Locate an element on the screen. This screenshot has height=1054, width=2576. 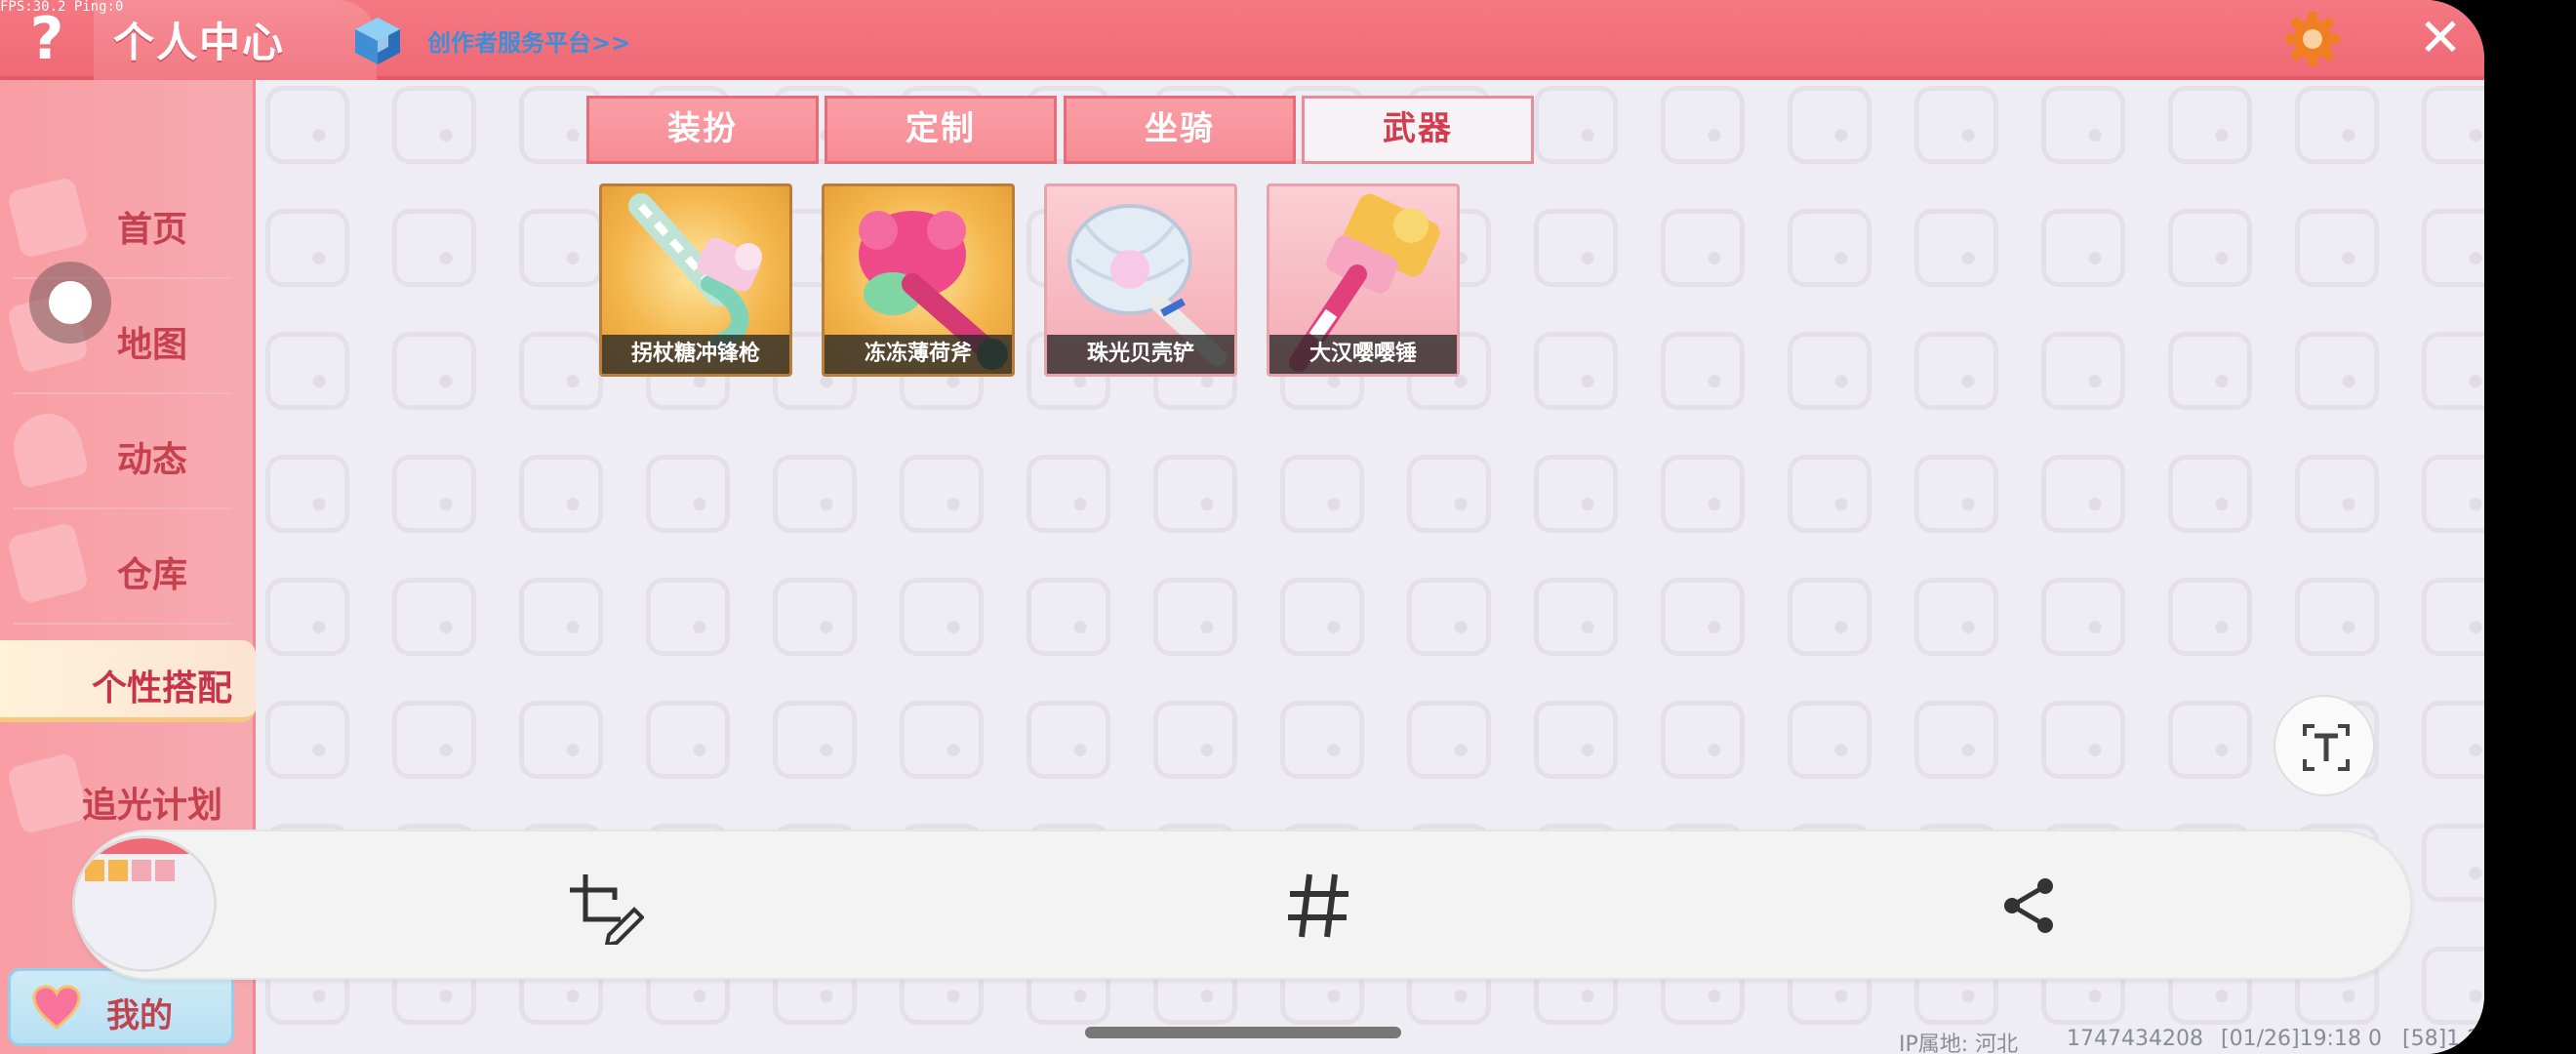
ip-location: IP属地: 河北 is located at coordinates (1959, 1043).